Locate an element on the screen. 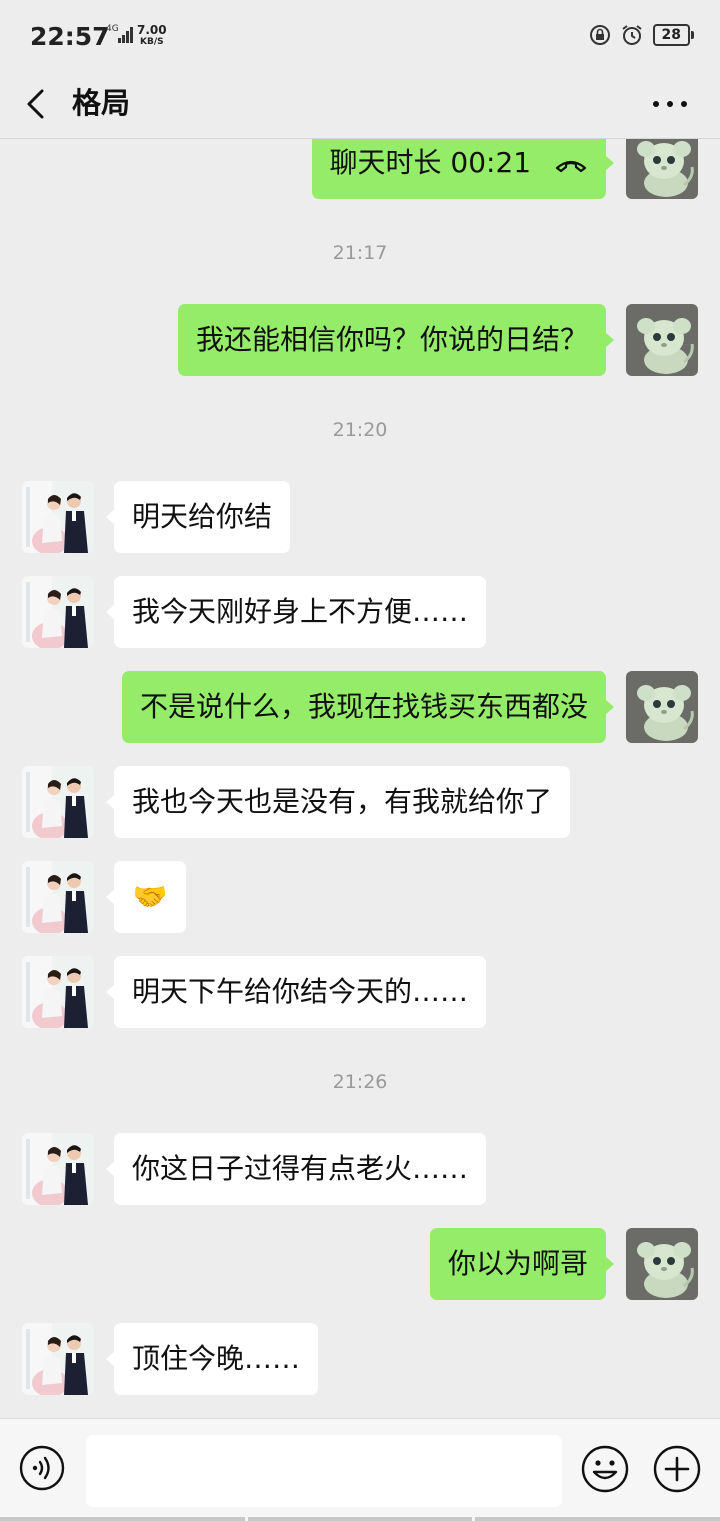  signal-icon is located at coordinates (125, 35).